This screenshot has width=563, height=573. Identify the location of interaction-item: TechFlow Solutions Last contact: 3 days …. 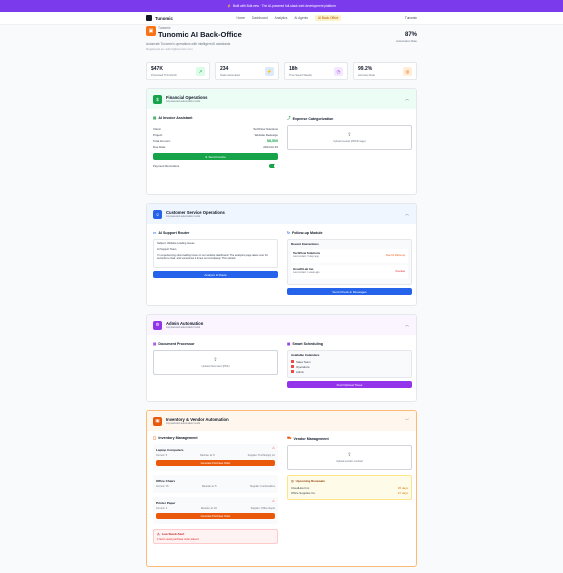
(349, 256).